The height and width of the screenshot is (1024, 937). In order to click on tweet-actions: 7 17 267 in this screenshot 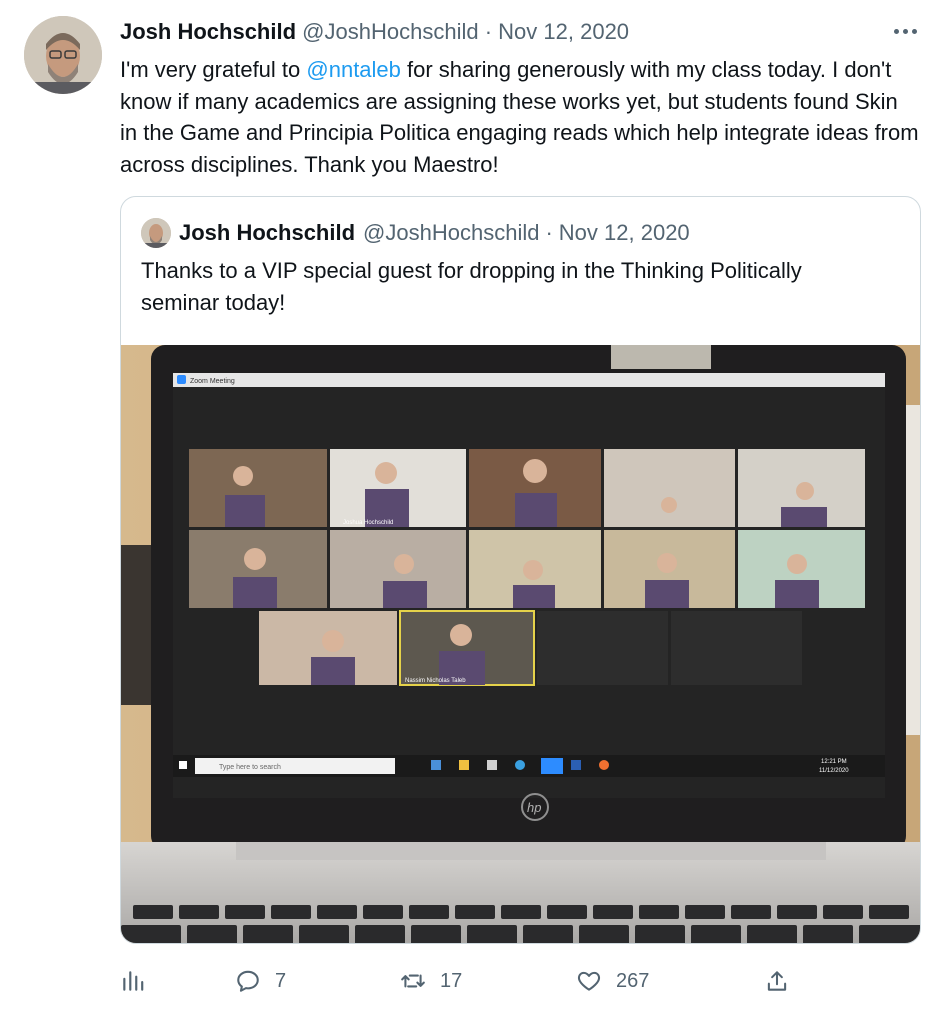, I will do `click(520, 981)`.